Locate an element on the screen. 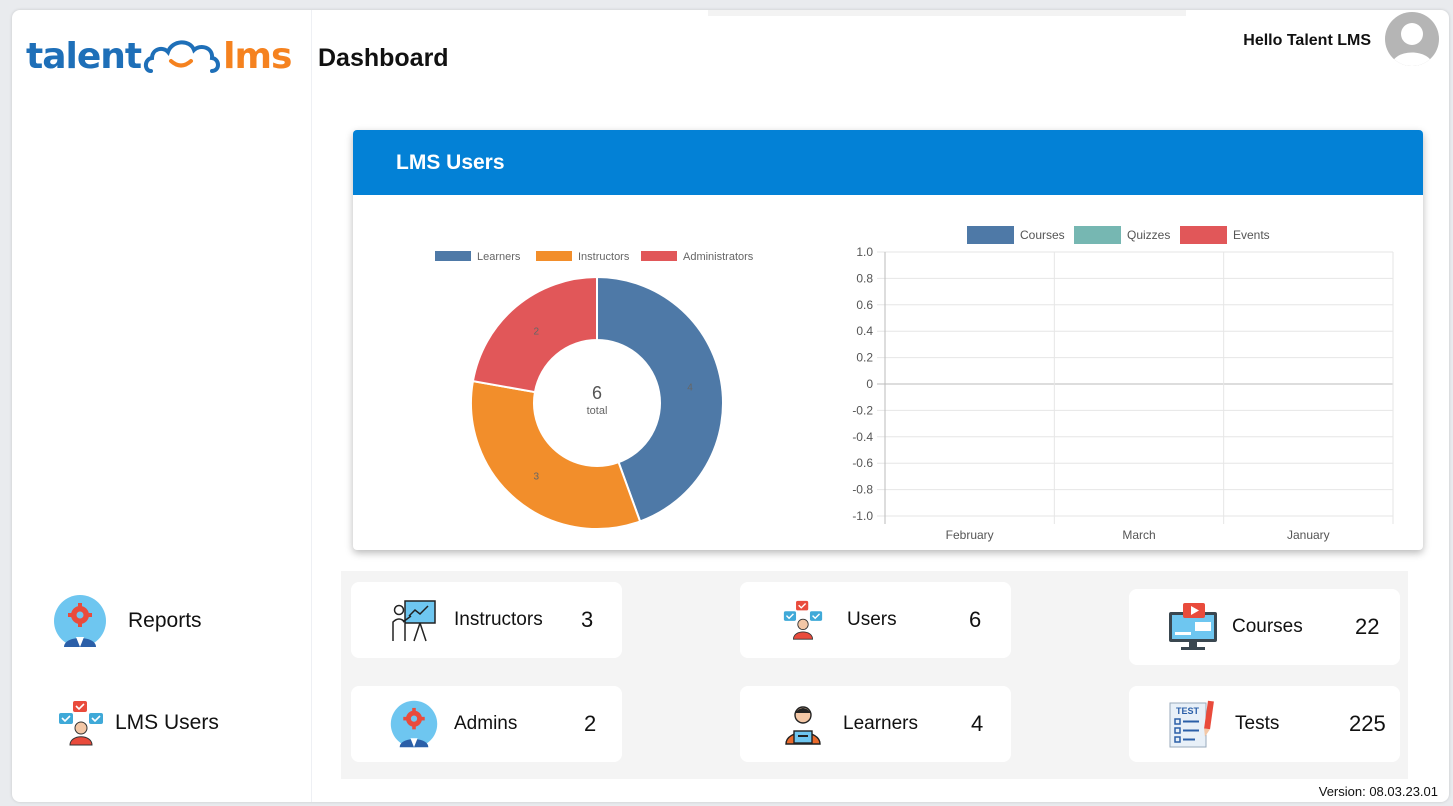  stat-tile-admins: Admins 2 is located at coordinates (486, 724).